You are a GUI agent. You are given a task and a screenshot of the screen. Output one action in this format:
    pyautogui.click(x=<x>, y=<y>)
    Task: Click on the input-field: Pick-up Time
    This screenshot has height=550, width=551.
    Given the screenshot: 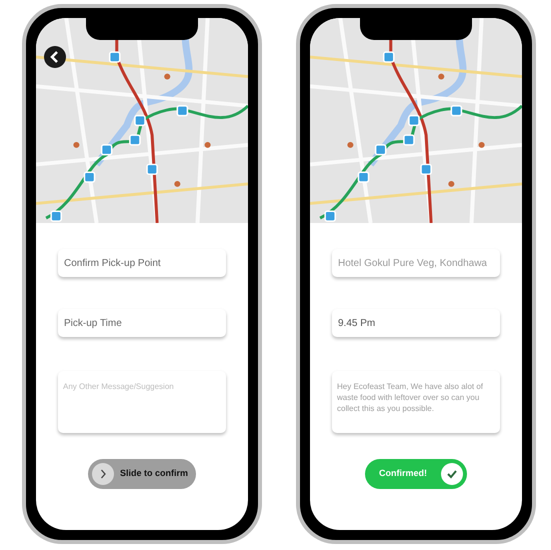 What is the action you would take?
    pyautogui.click(x=142, y=323)
    